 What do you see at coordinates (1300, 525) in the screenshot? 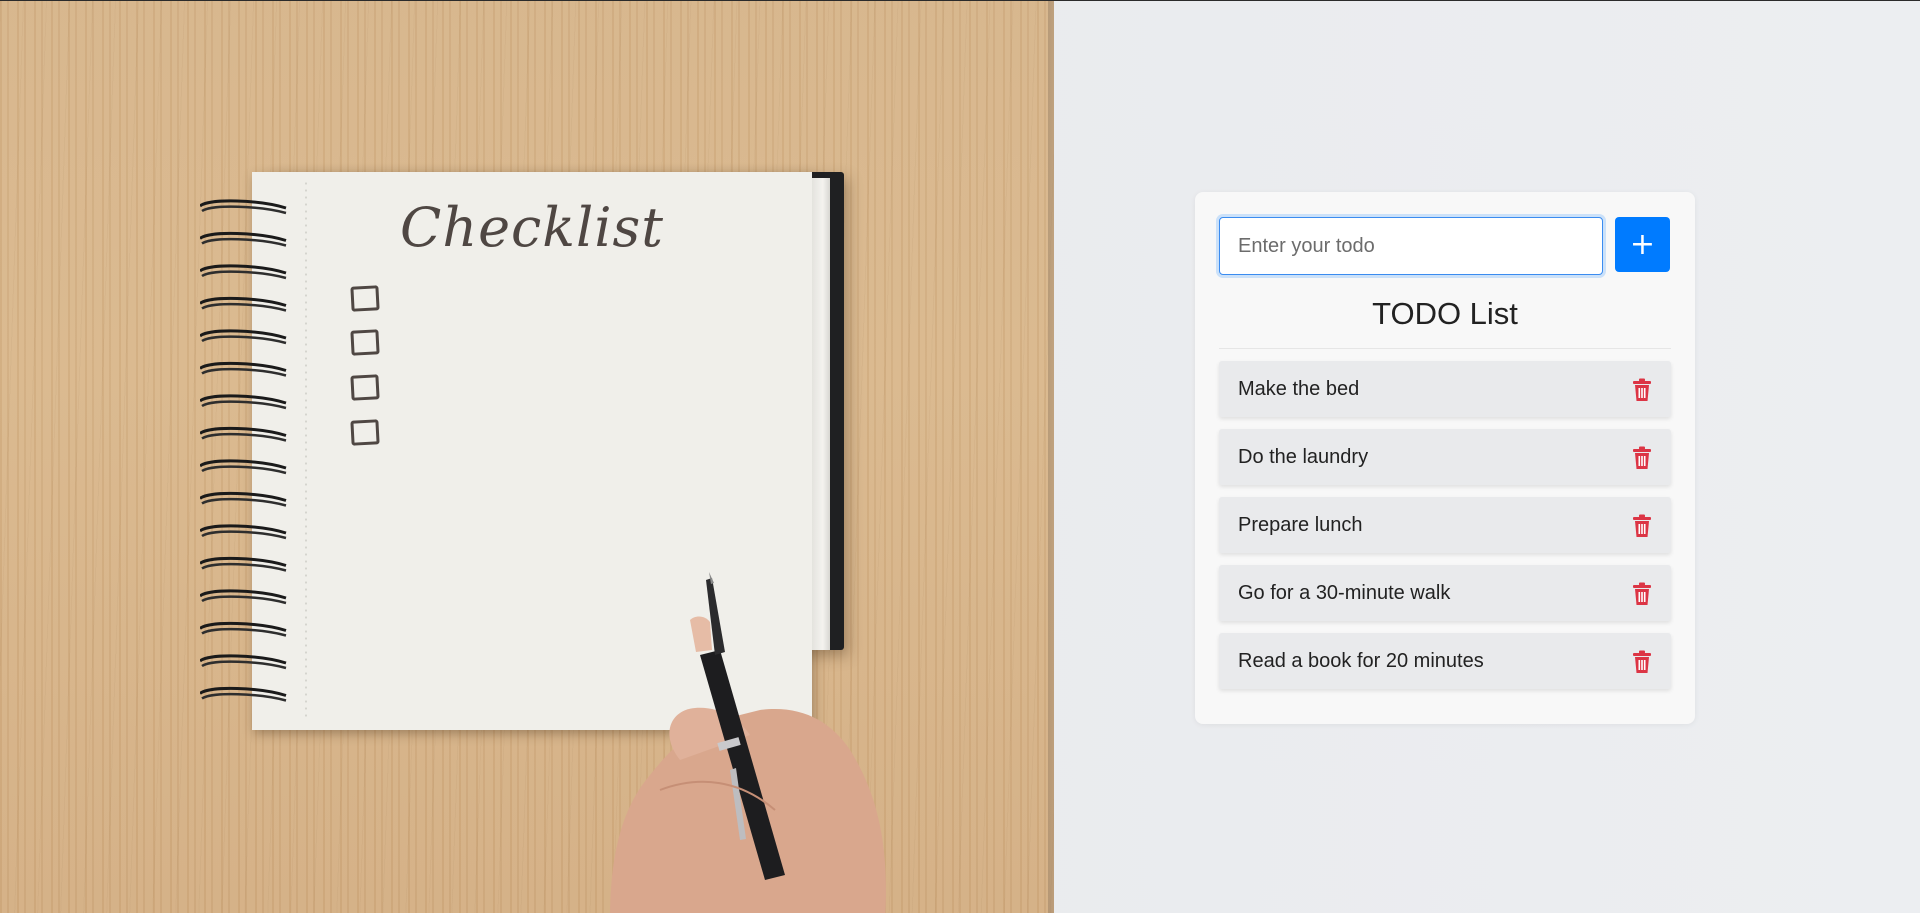
I see `todo-item-text: Prepare lunch` at bounding box center [1300, 525].